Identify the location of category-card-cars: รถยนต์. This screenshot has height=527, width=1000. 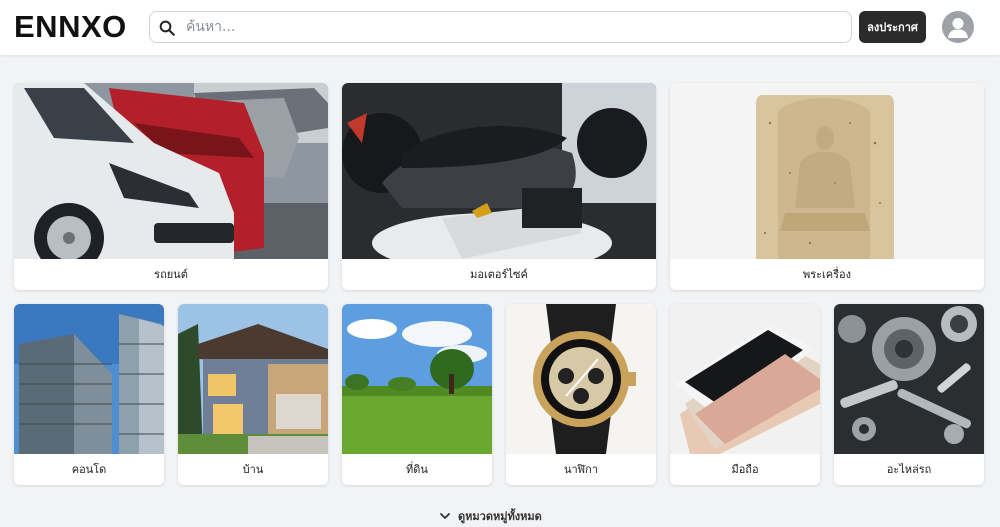
(171, 186).